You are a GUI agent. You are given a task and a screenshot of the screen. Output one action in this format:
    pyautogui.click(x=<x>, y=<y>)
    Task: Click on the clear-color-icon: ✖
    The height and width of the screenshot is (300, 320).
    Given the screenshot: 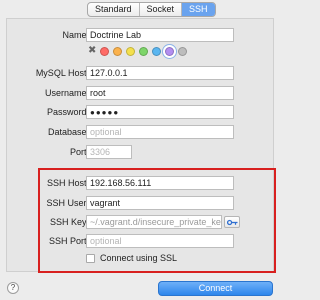 What is the action you would take?
    pyautogui.click(x=92, y=51)
    